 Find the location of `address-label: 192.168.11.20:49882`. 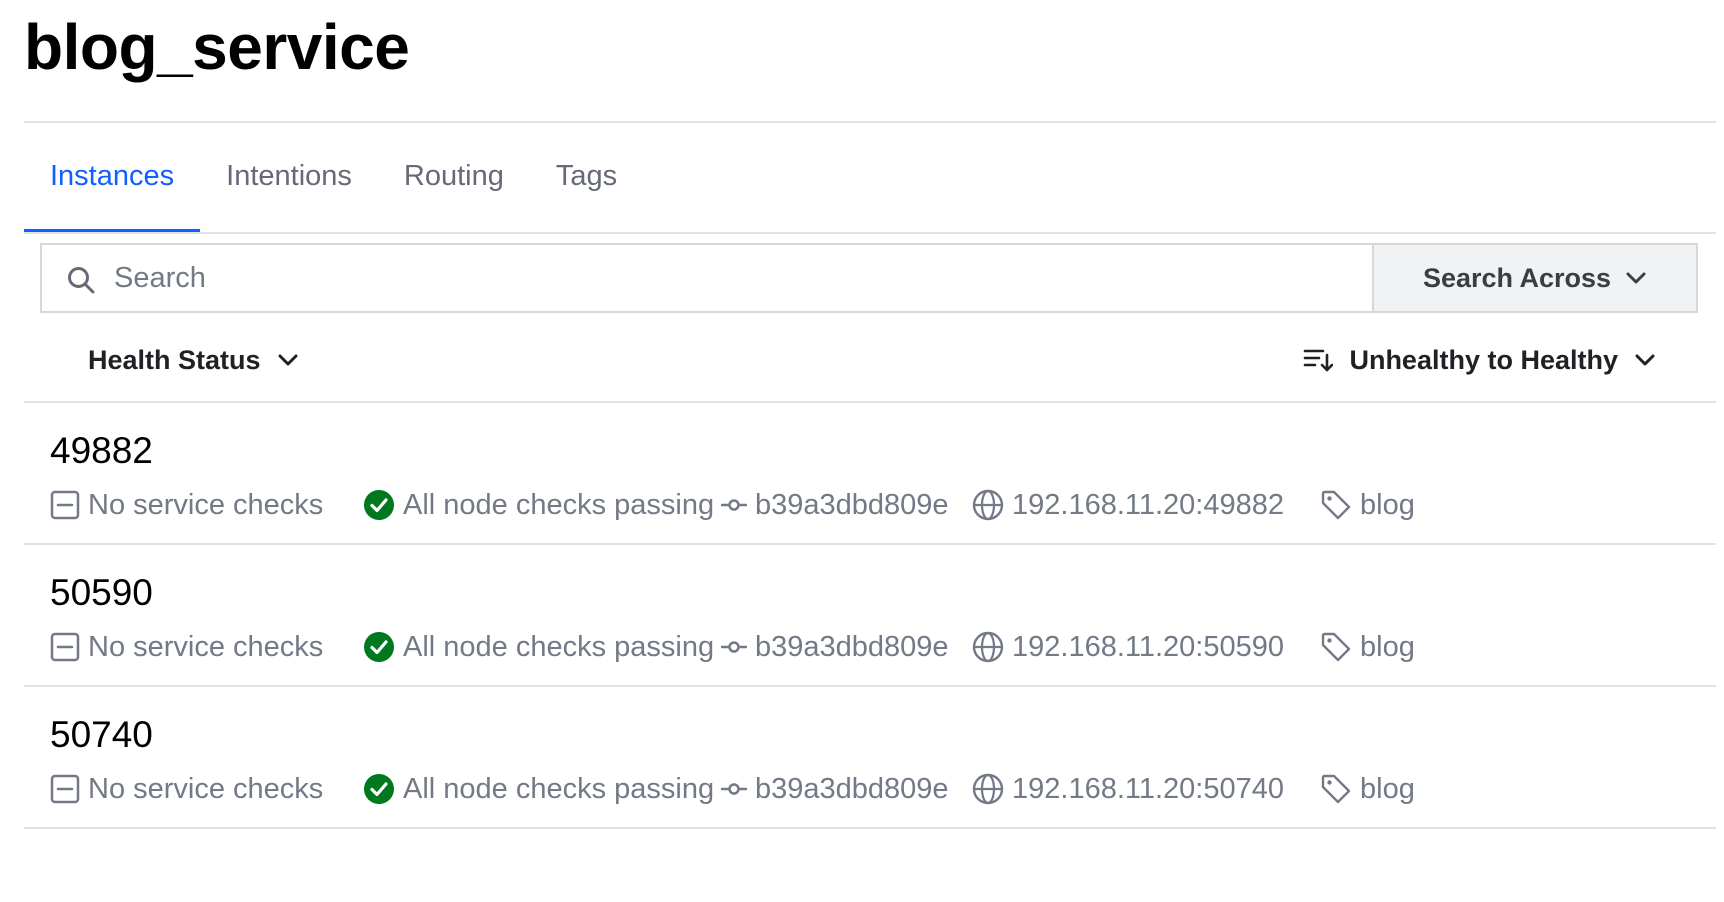

address-label: 192.168.11.20:49882 is located at coordinates (1148, 504).